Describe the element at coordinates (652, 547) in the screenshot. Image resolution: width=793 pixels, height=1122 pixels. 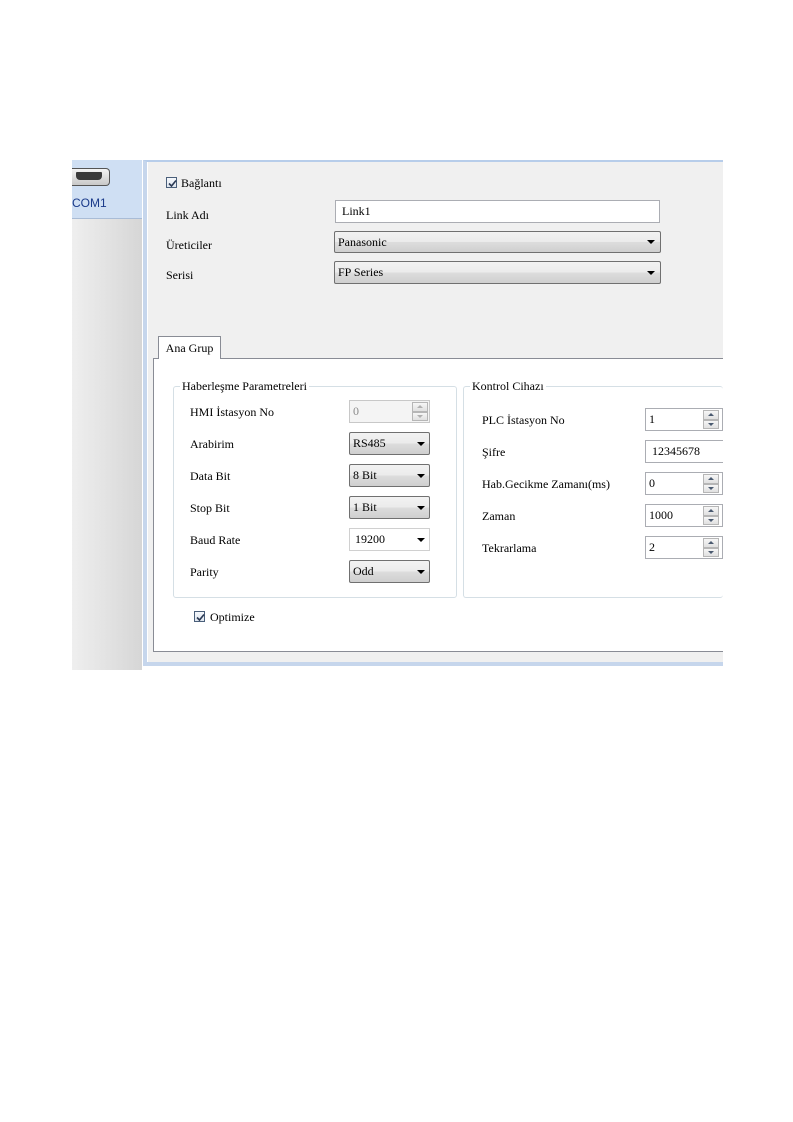
I see `retry-value: 2` at that location.